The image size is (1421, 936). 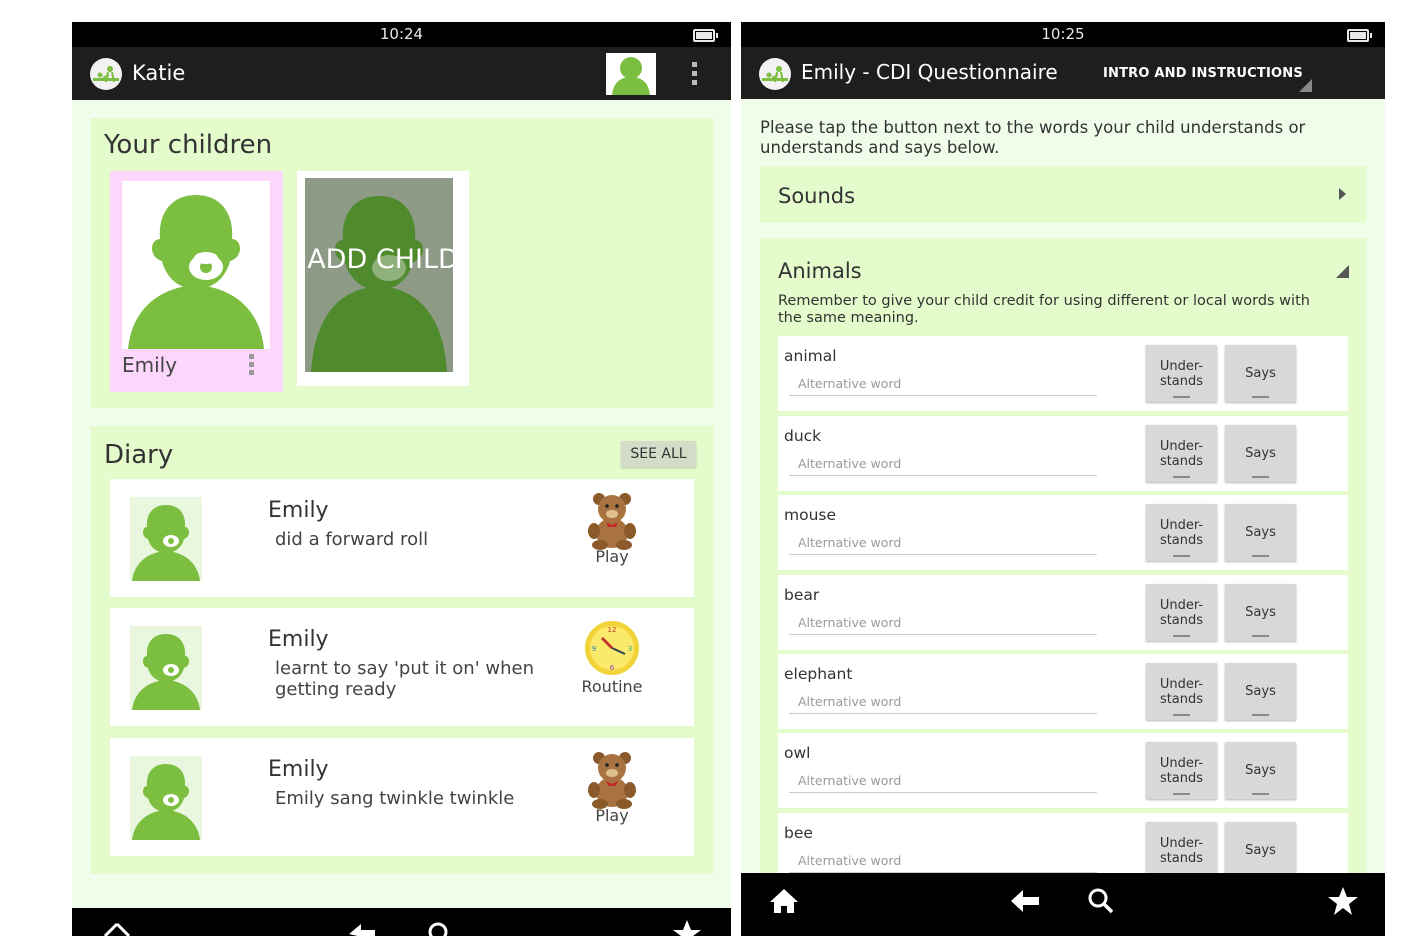 What do you see at coordinates (1203, 73) in the screenshot?
I see `tab-intro-instructions: INTRO AND INSTRUCTIONS` at bounding box center [1203, 73].